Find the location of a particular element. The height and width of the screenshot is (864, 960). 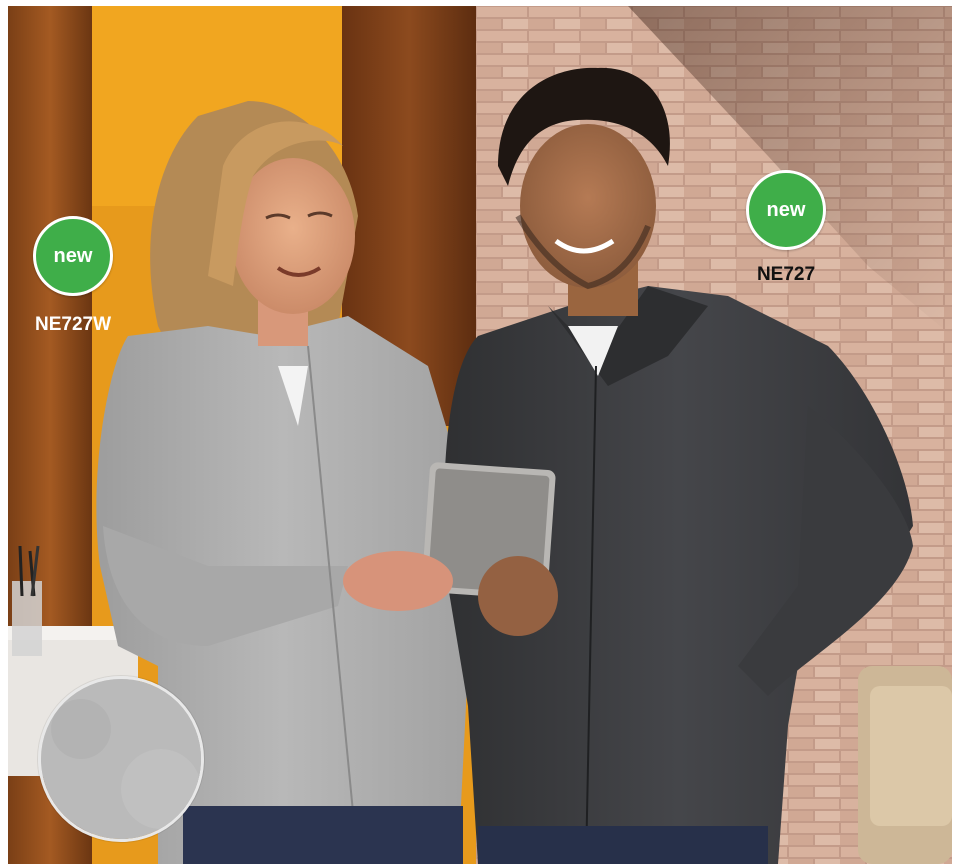

product-code-ne727: NE727 is located at coordinates (786, 274).